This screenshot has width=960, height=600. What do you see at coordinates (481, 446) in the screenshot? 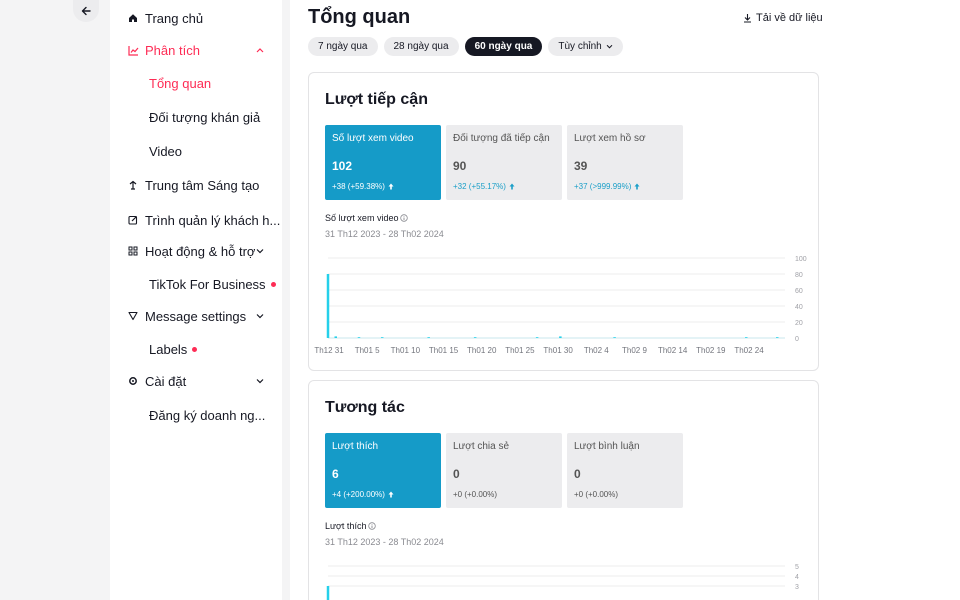
I see `metric-label: Lượt chia sẻ` at bounding box center [481, 446].